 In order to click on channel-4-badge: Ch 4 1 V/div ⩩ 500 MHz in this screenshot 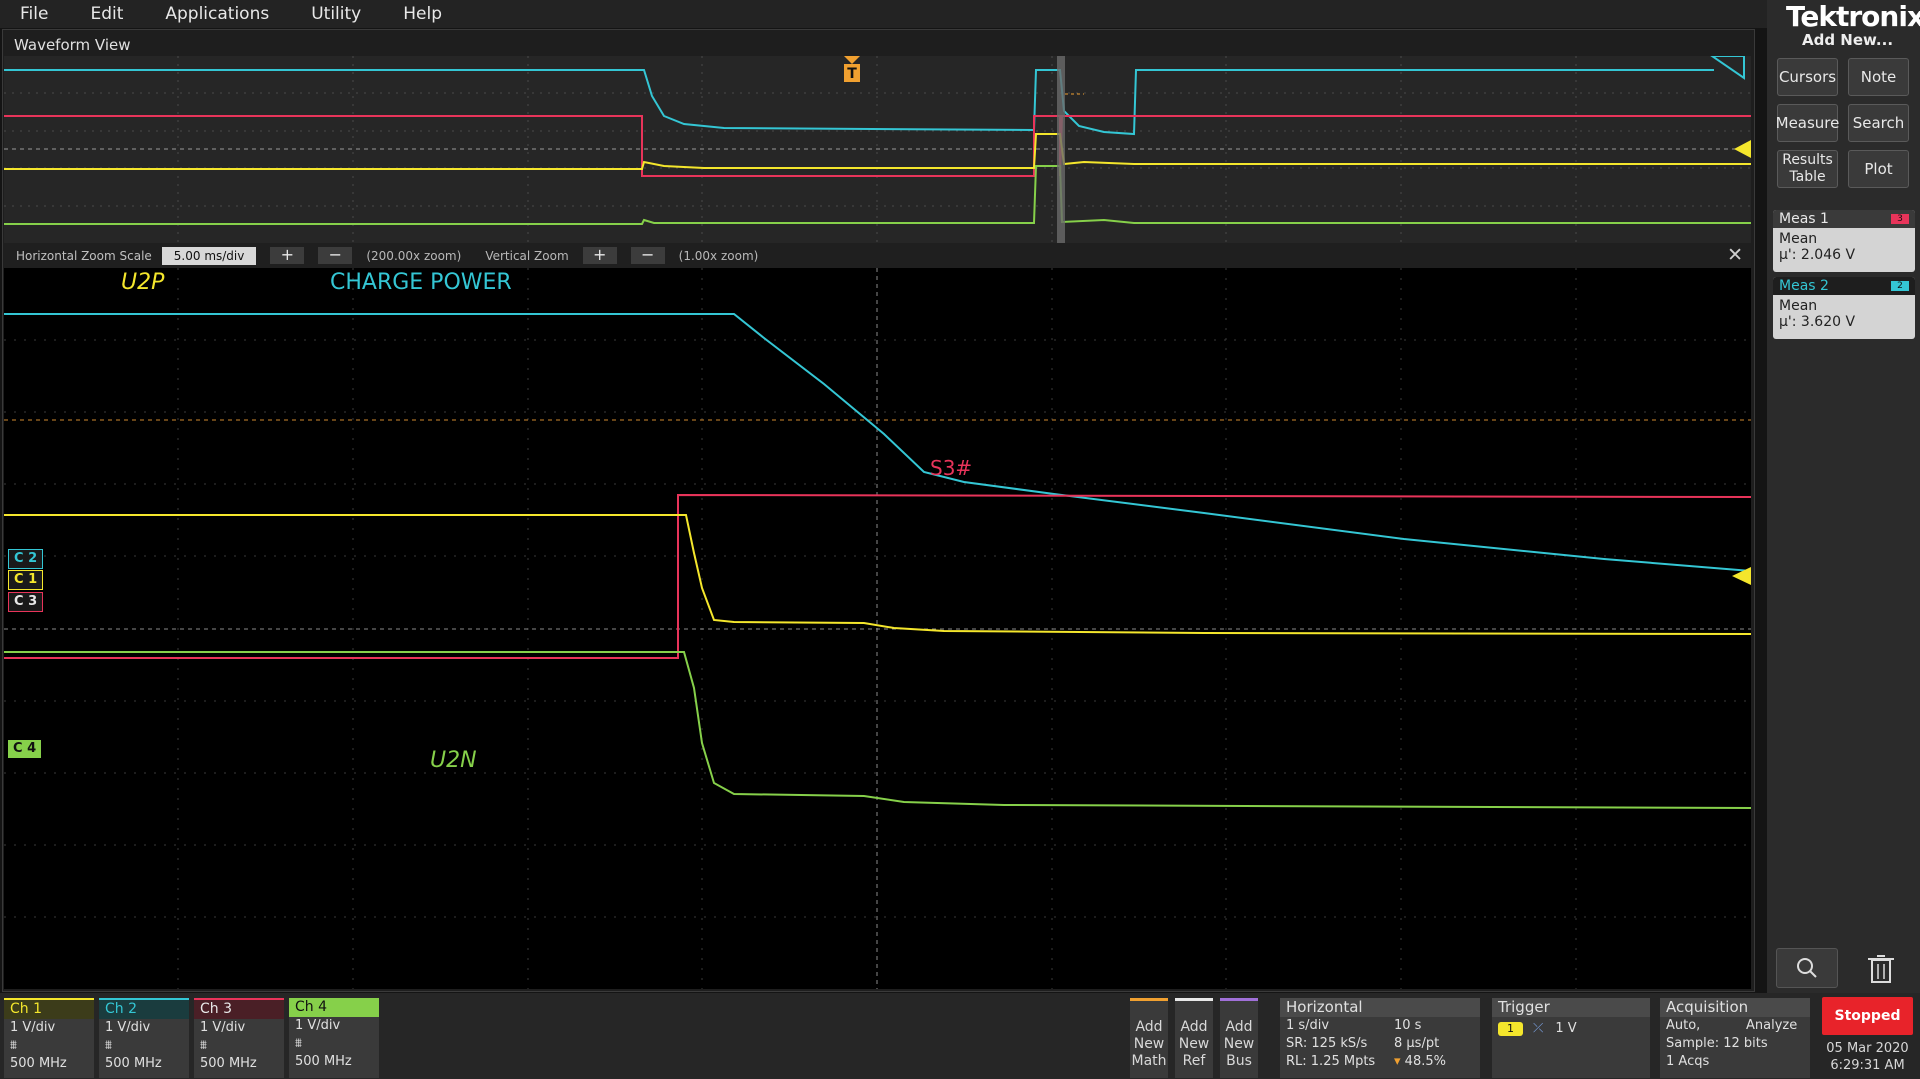, I will do `click(334, 1038)`.